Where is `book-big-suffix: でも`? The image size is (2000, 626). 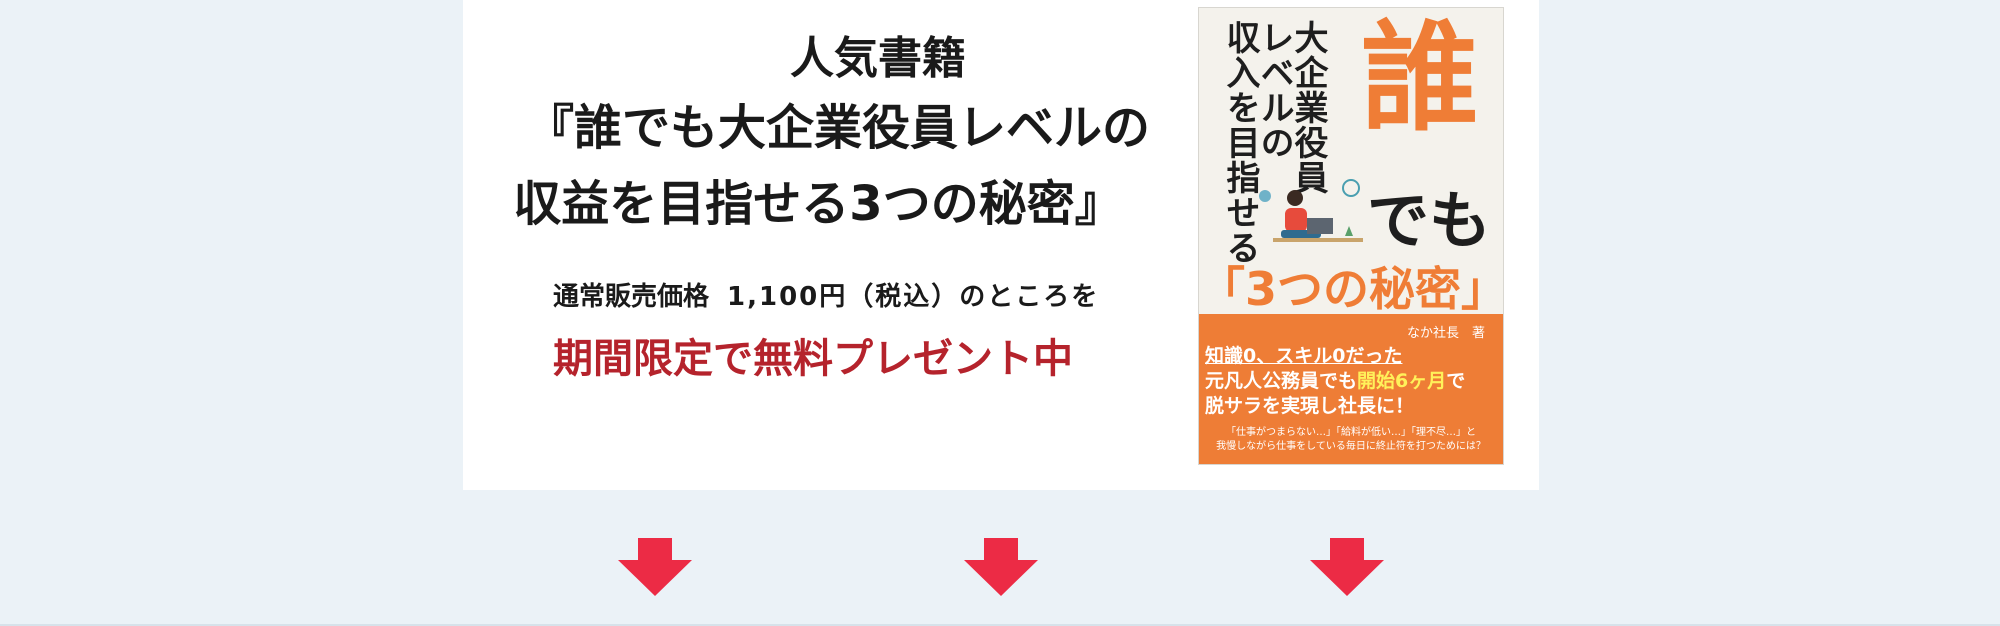
book-big-suffix: でも is located at coordinates (1429, 220).